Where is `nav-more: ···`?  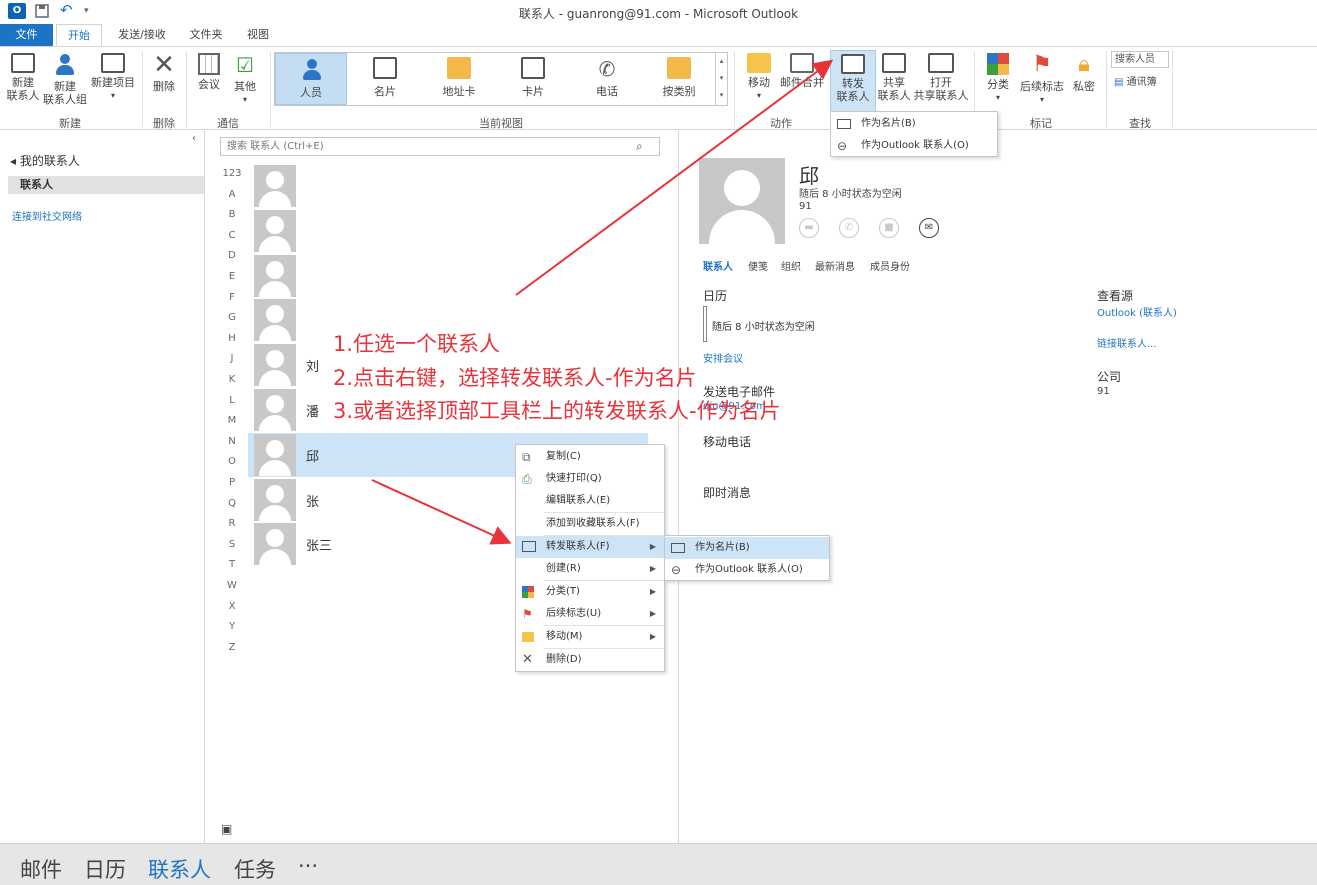
nav-more: ··· is located at coordinates (308, 866).